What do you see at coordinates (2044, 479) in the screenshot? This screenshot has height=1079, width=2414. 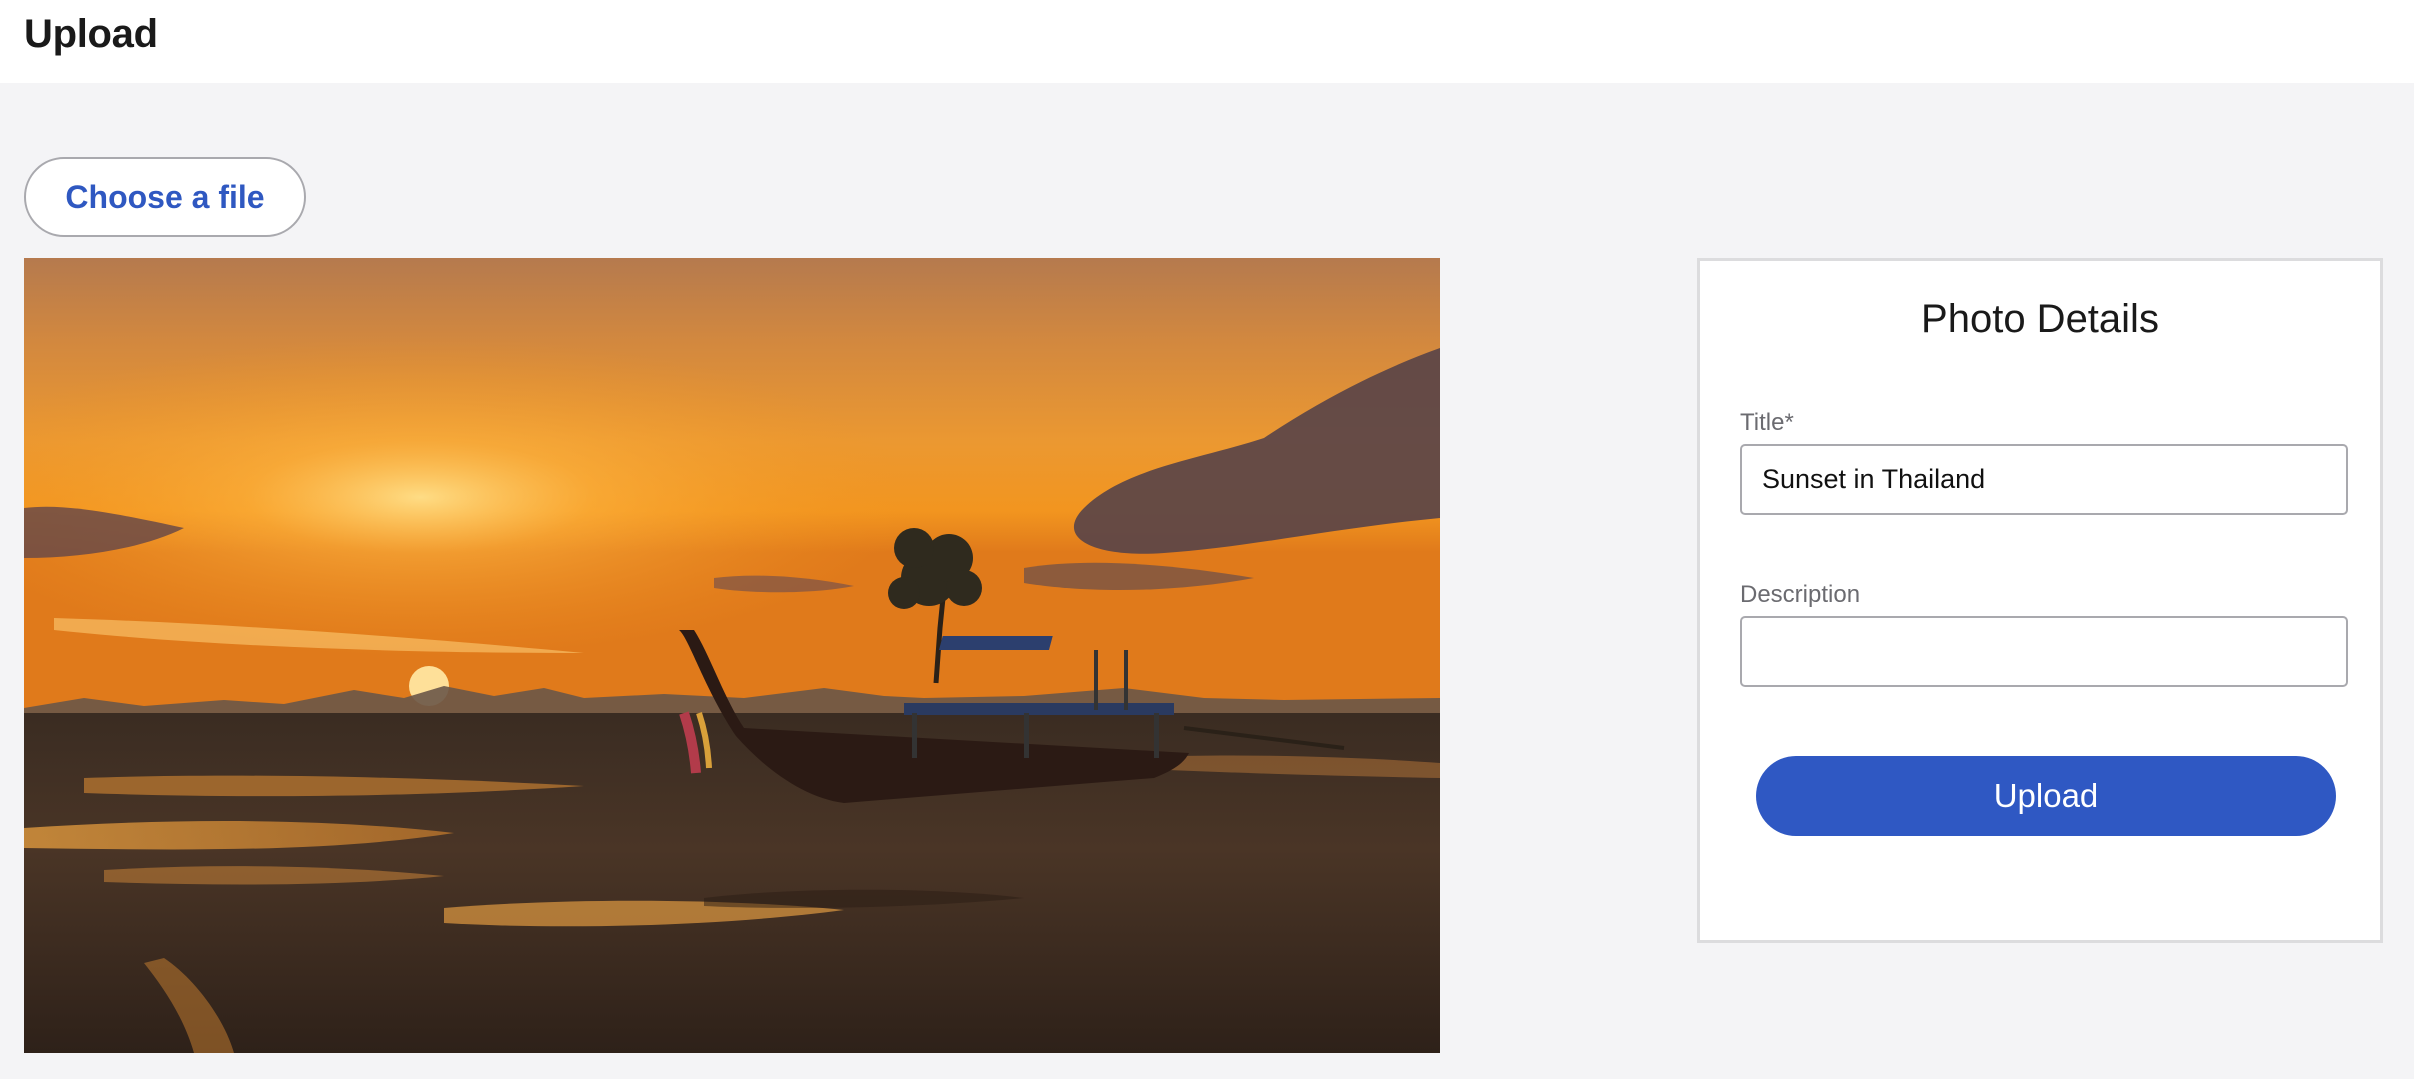 I see `title-input` at bounding box center [2044, 479].